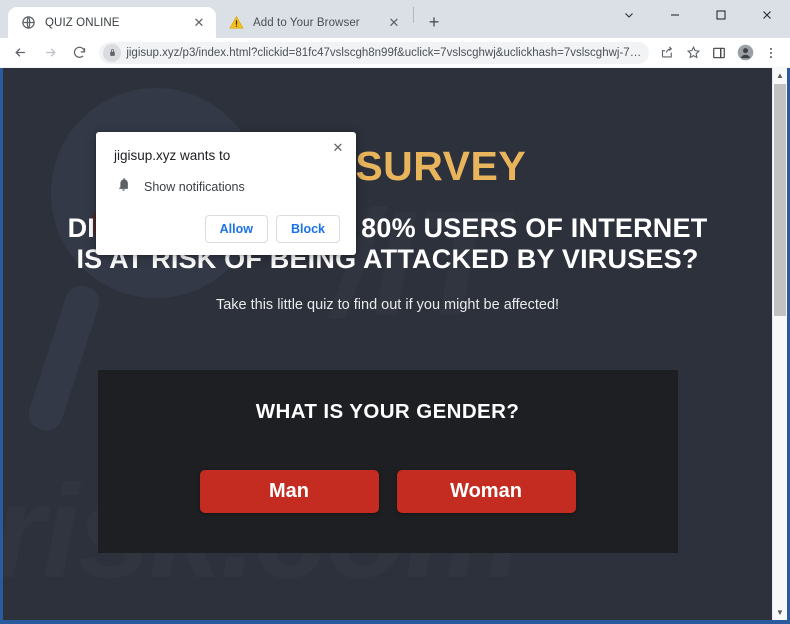 Image resolution: width=790 pixels, height=624 pixels. I want to click on close-window-button, so click(767, 15).